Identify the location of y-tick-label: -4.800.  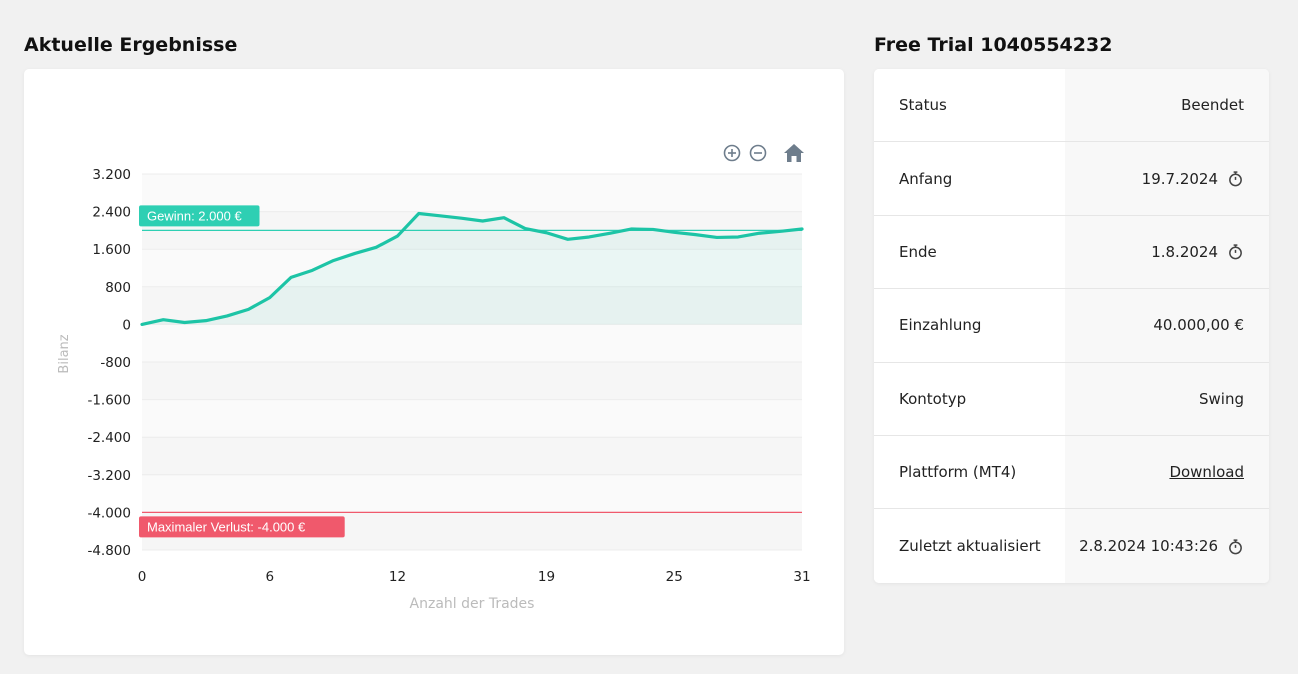
(109, 551).